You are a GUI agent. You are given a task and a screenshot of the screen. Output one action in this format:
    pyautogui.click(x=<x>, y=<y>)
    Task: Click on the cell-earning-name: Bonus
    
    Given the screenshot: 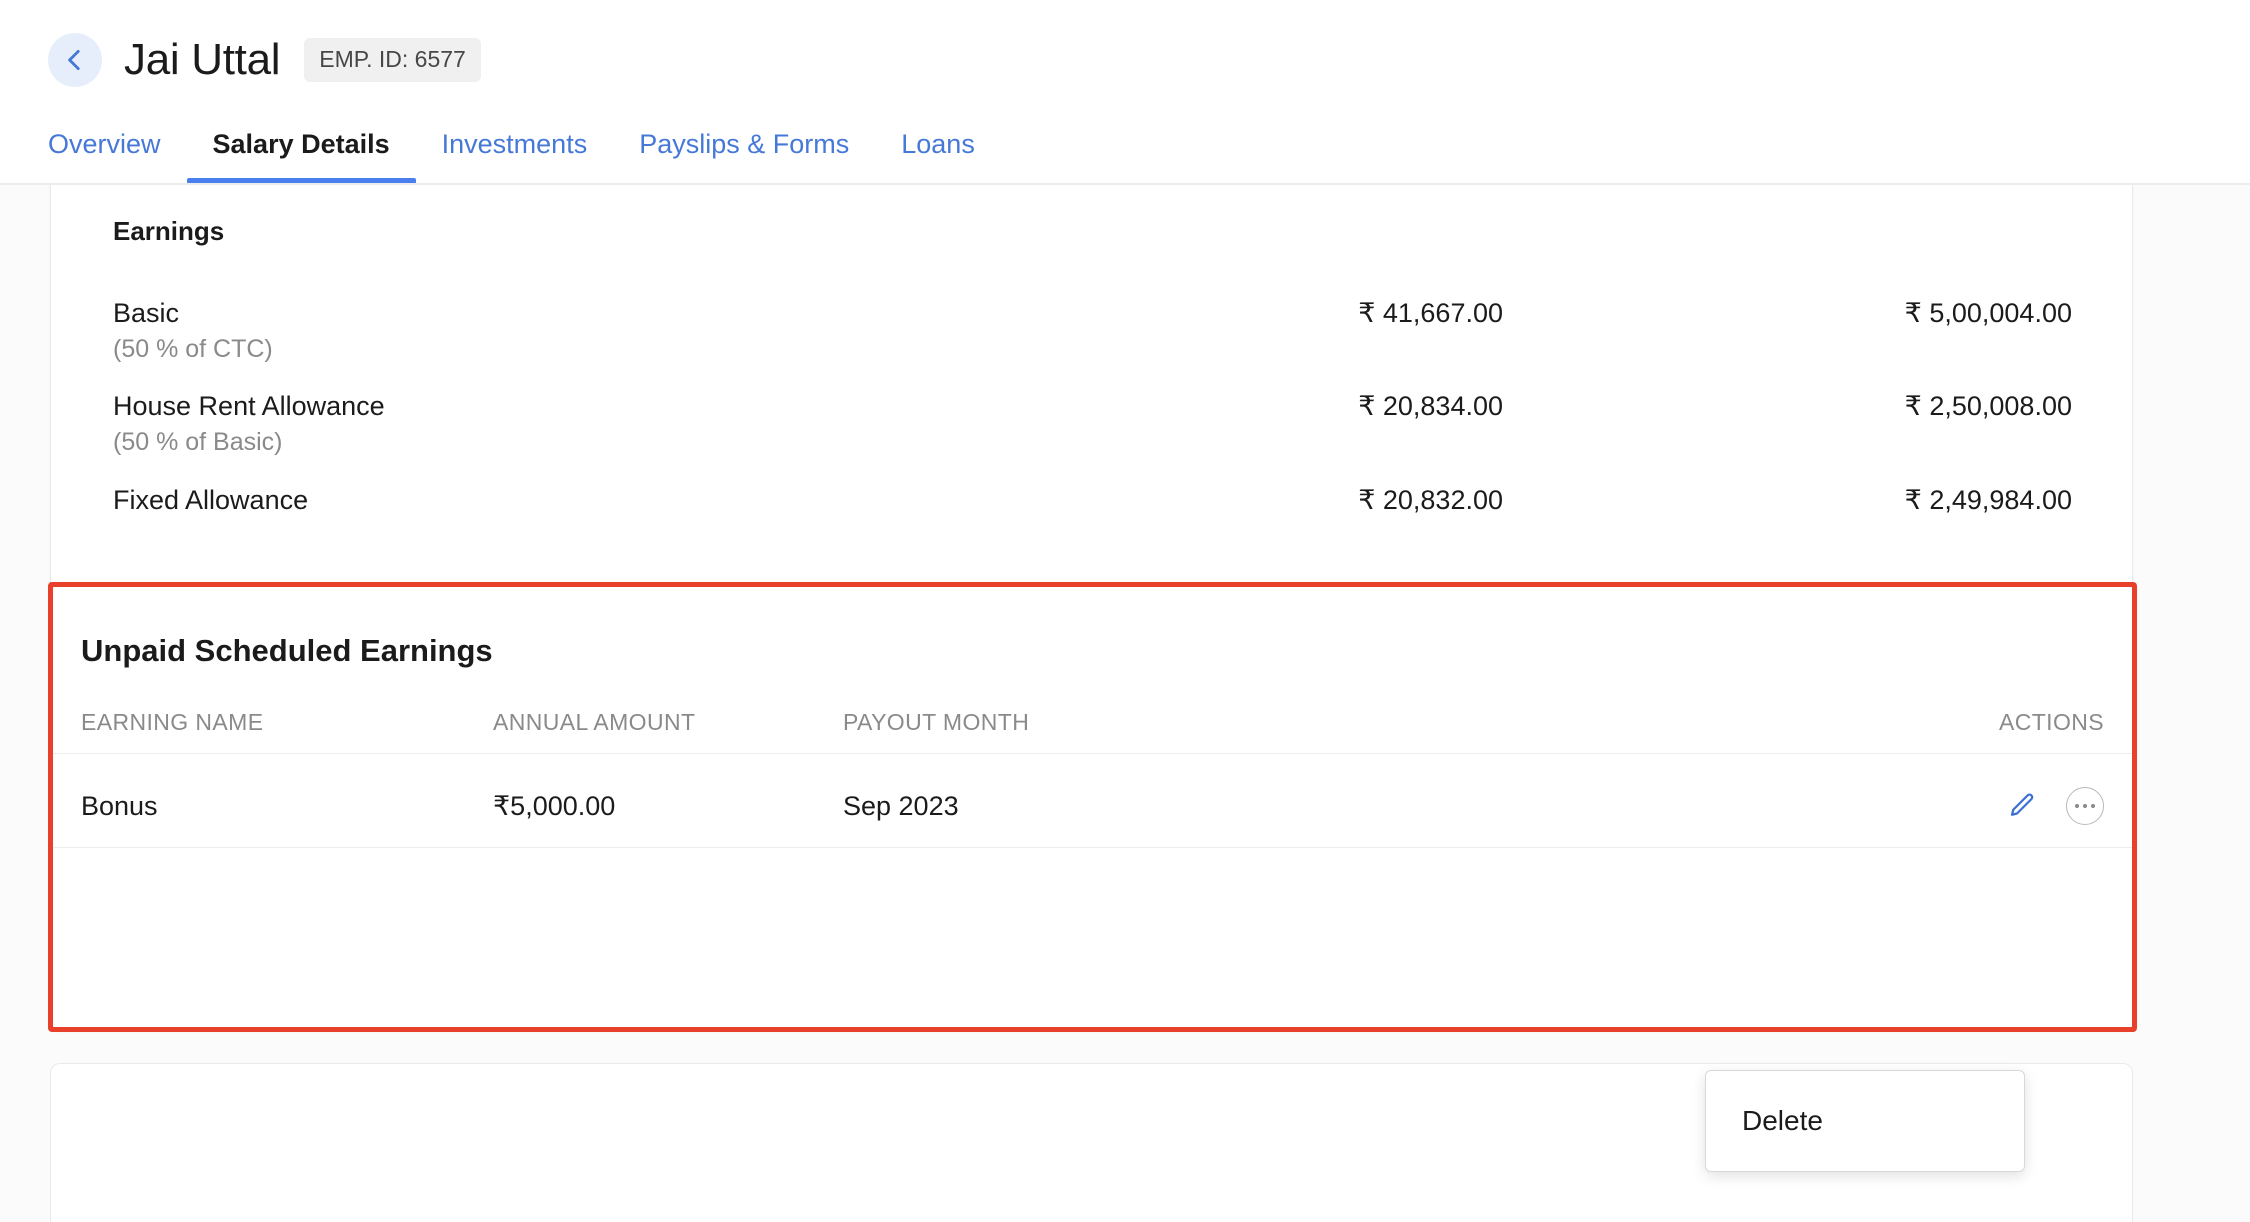 What is the action you would take?
    pyautogui.click(x=119, y=805)
    